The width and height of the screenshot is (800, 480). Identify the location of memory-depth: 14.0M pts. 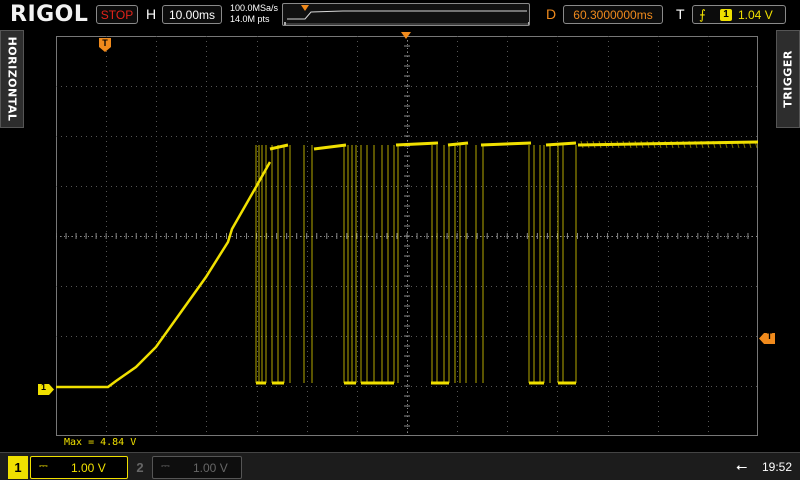
(250, 19).